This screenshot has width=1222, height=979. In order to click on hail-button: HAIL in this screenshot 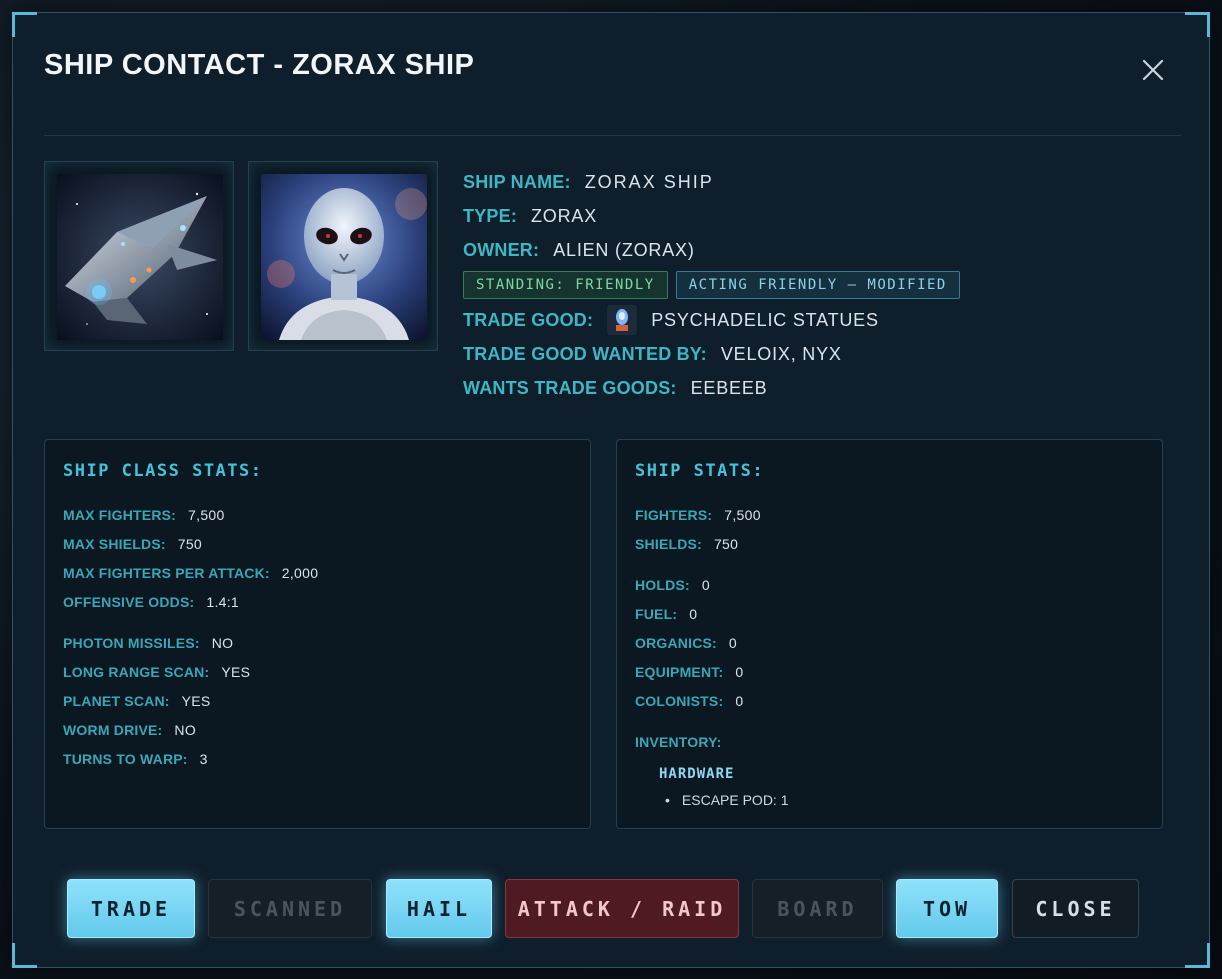, I will do `click(439, 908)`.